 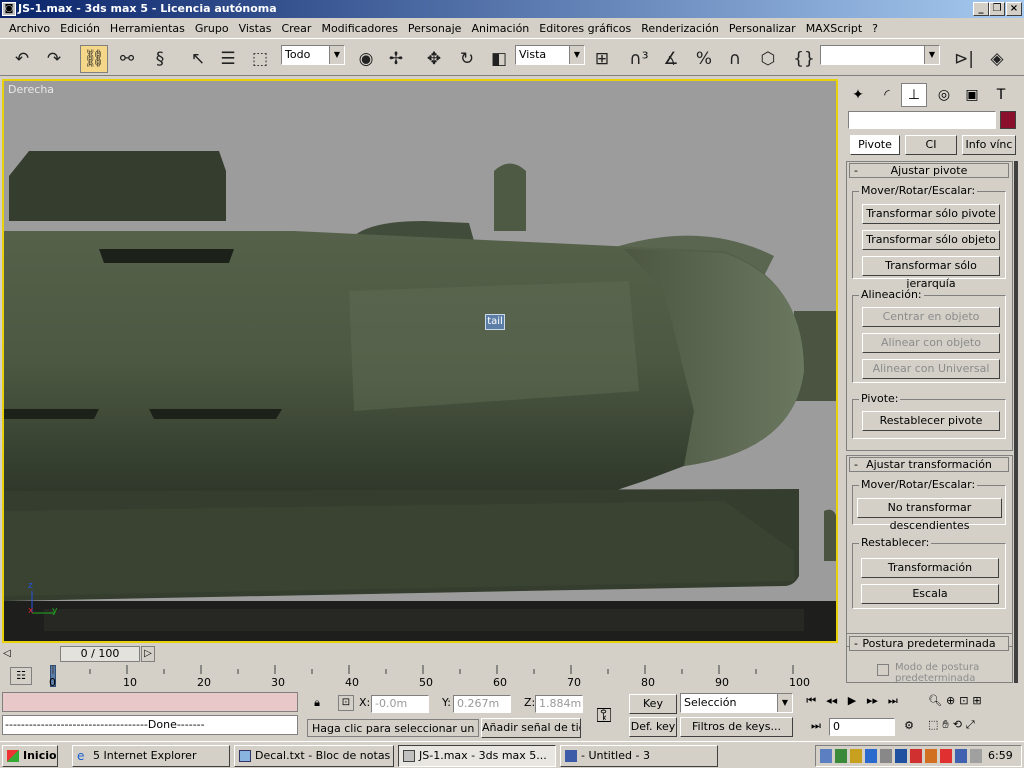 What do you see at coordinates (314, 756) in the screenshot?
I see `task-notepad: Decal.txt - Bloc de notas` at bounding box center [314, 756].